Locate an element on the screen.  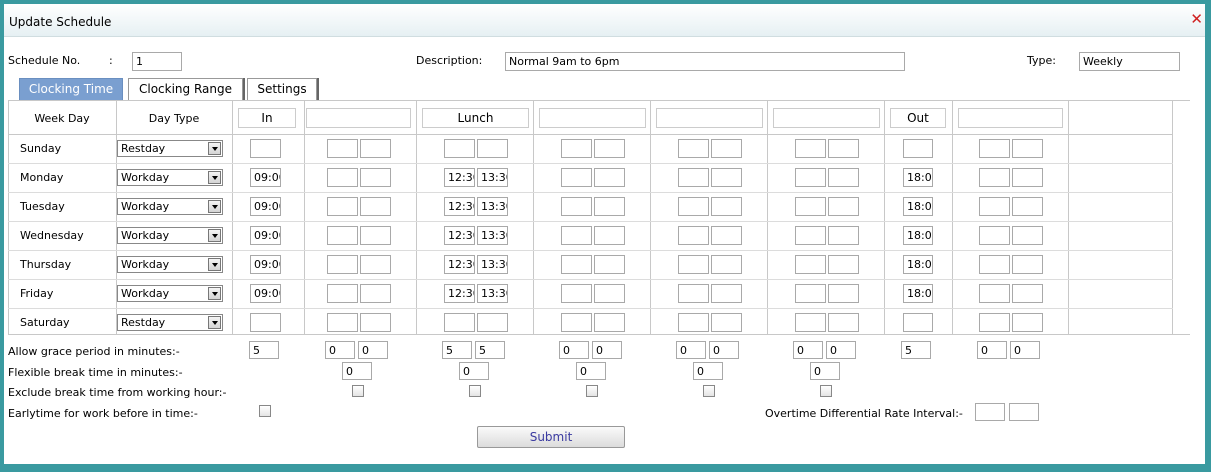
close-icon: ✕ is located at coordinates (1196, 19).